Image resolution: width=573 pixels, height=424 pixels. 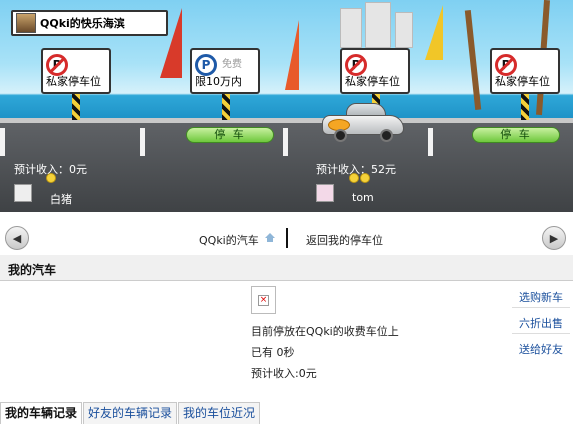 I want to click on parking-sign-3: P 私家停车位, so click(x=375, y=71).